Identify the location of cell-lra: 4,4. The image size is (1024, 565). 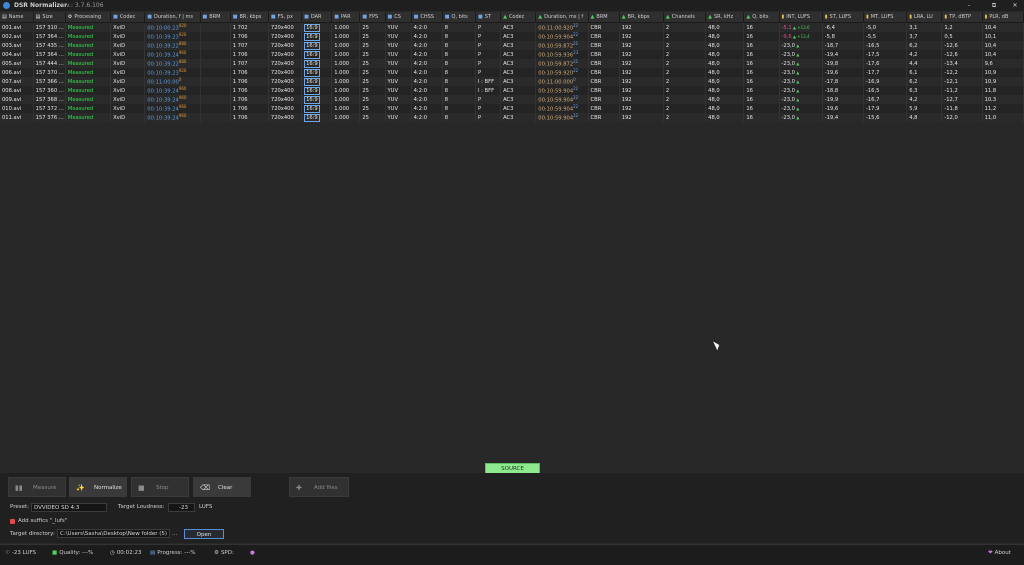
(924, 63).